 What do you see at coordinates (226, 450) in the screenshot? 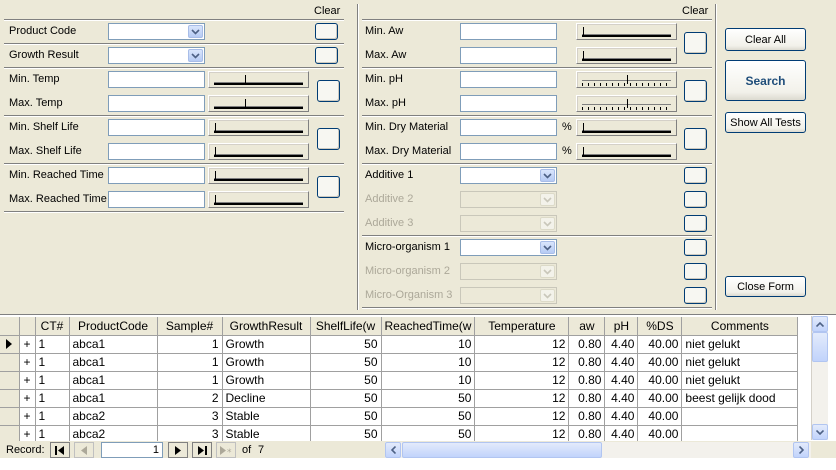
I see `new-record-icon: *` at bounding box center [226, 450].